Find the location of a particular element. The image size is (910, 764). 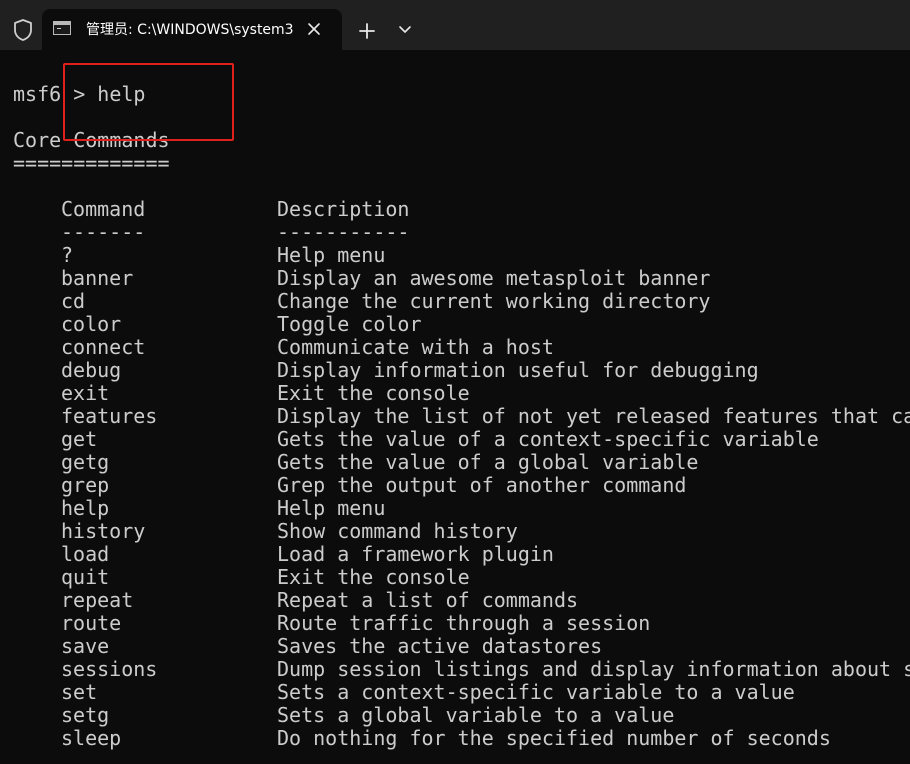

prompt-line: msf6 > help is located at coordinates (79, 94).